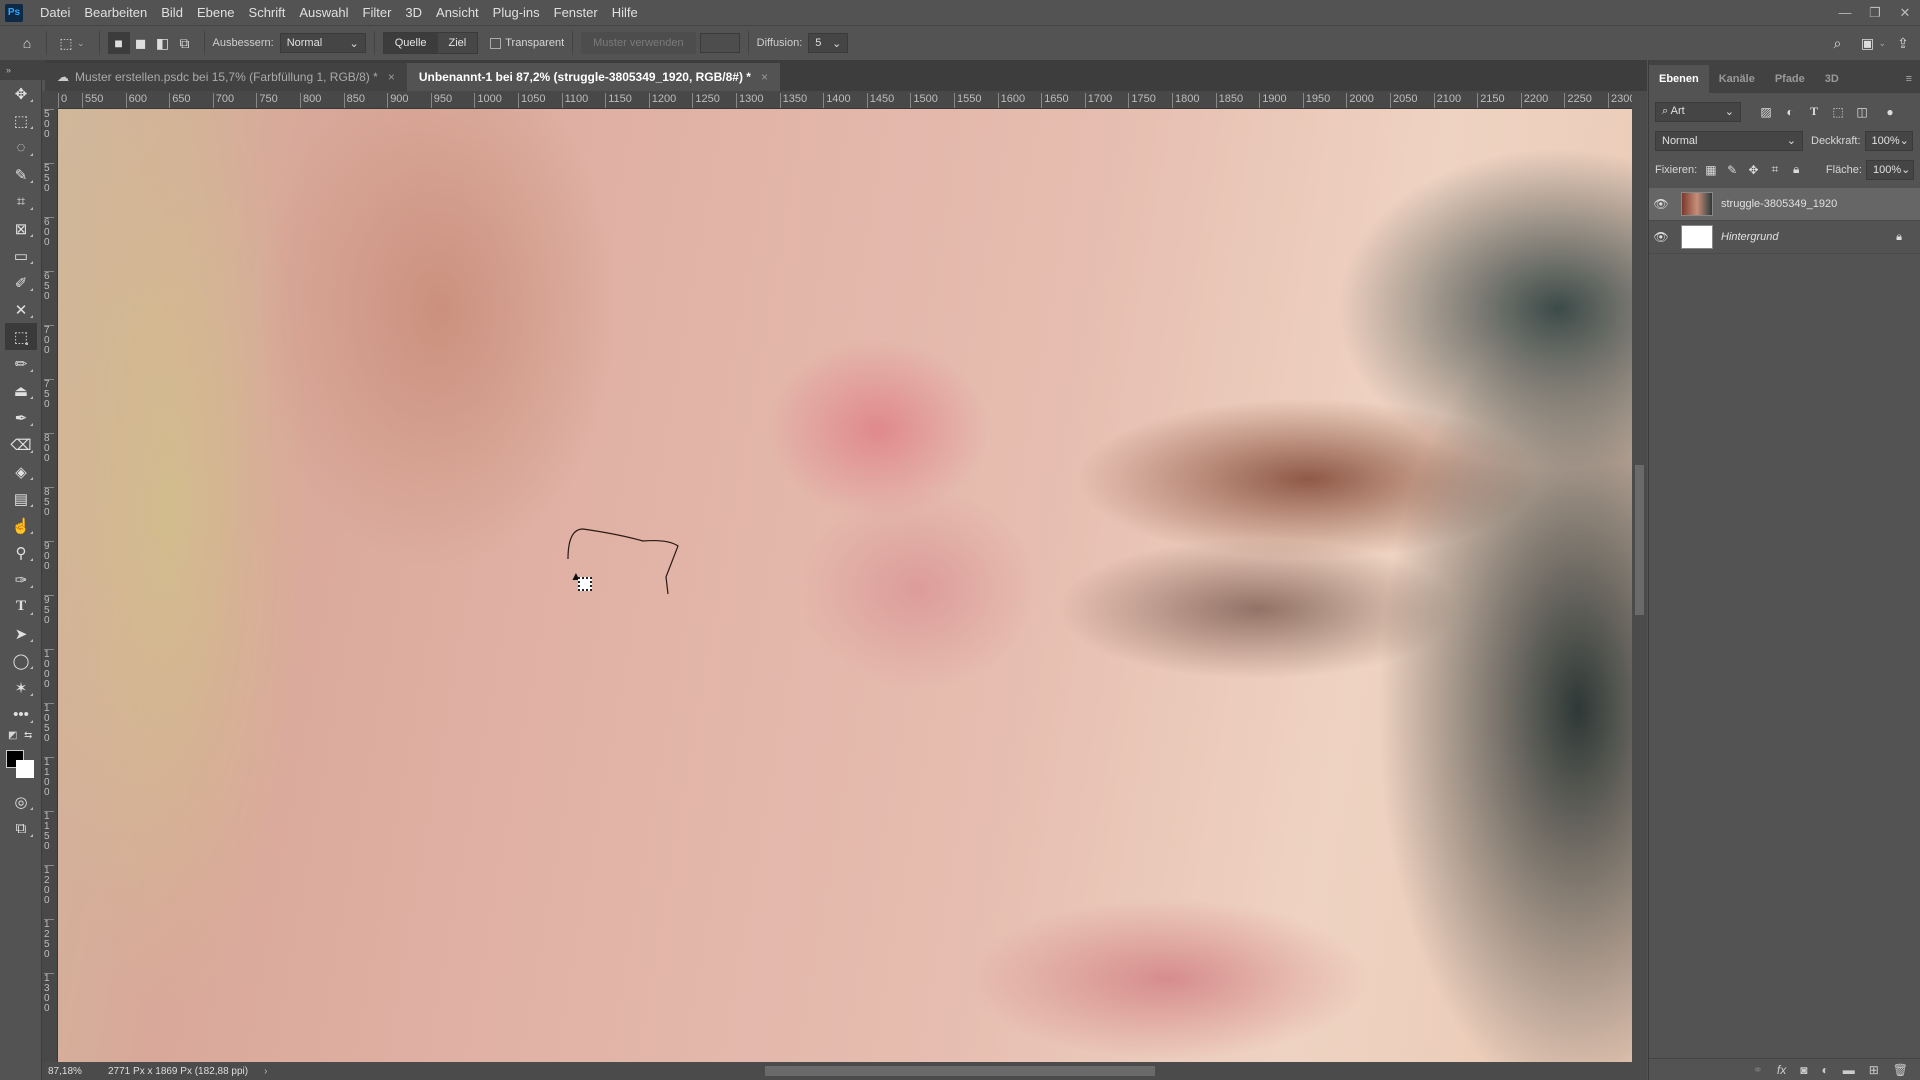 The width and height of the screenshot is (1920, 1080). I want to click on patch-tool-icon: ⬚, so click(21, 336).